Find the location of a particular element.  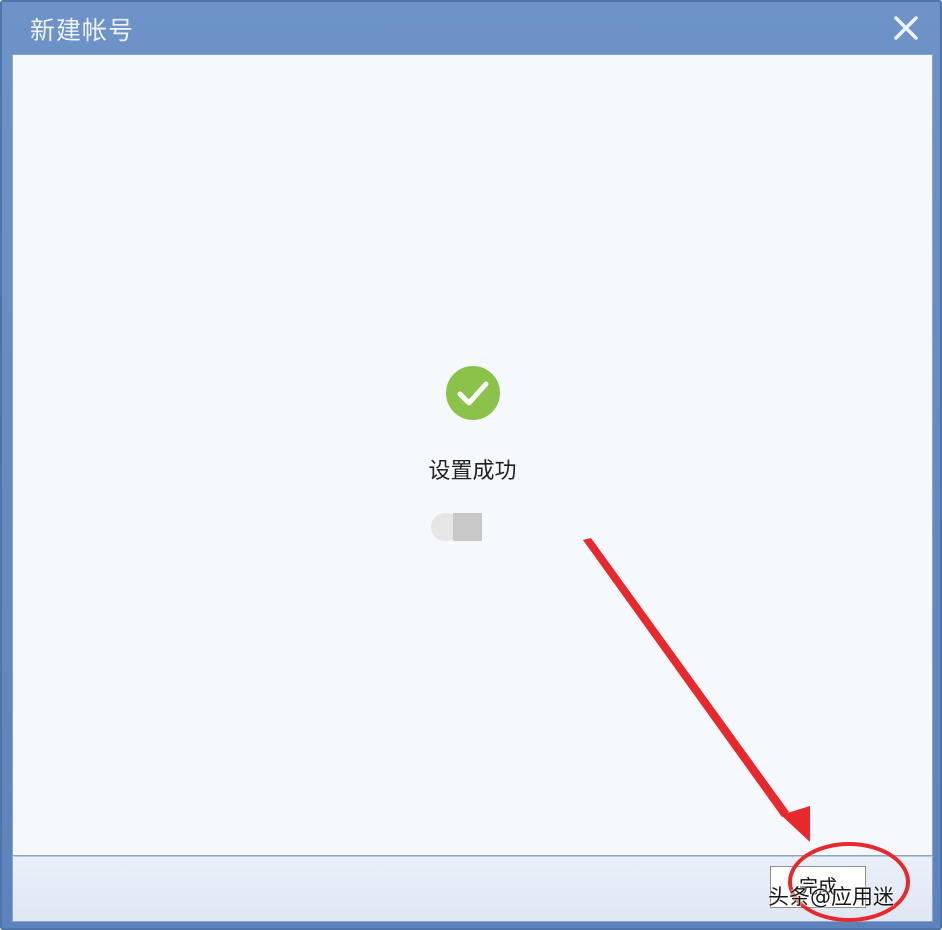

dialog-titlebar: 新建帐号 is located at coordinates (471, 28).